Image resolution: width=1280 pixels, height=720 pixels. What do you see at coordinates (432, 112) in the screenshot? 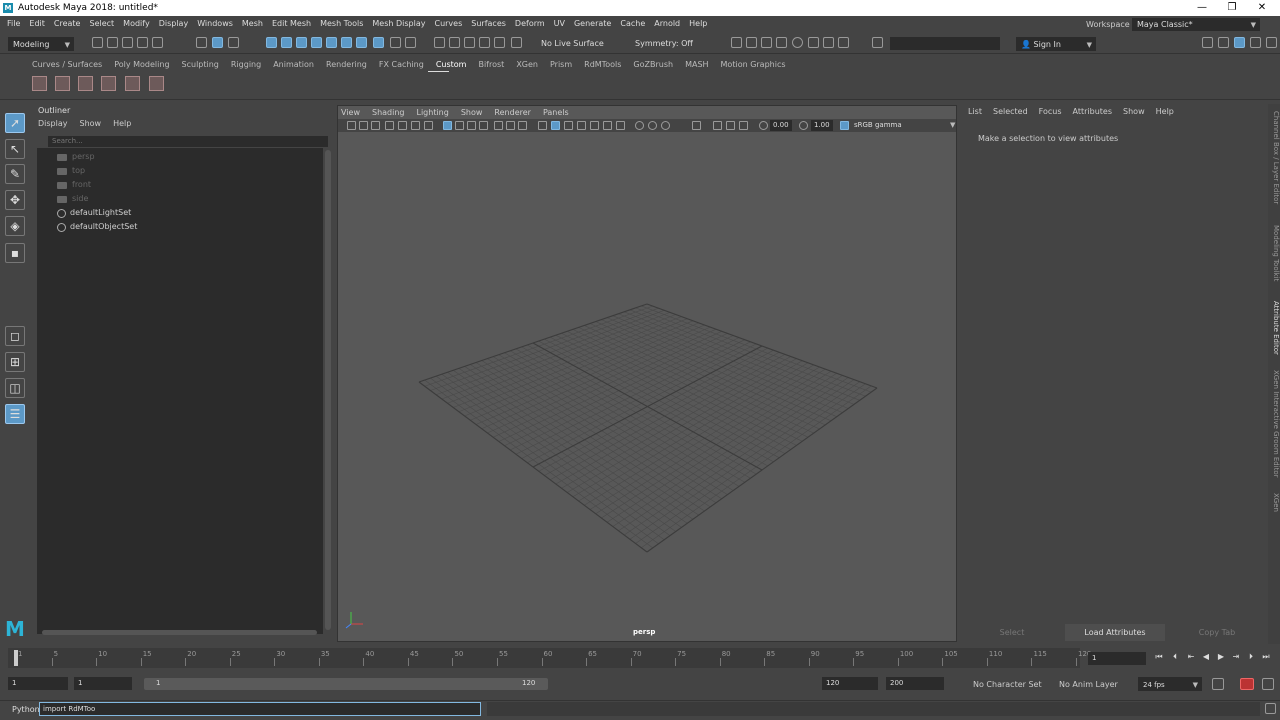
I see `viewport-menu-lighting: Lighting` at bounding box center [432, 112].